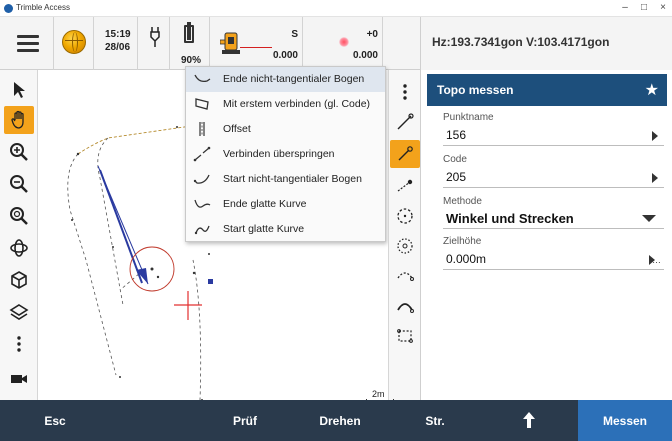  What do you see at coordinates (265, 204) in the screenshot?
I see `menu-item-label: Ende glatte Kurve` at bounding box center [265, 204].